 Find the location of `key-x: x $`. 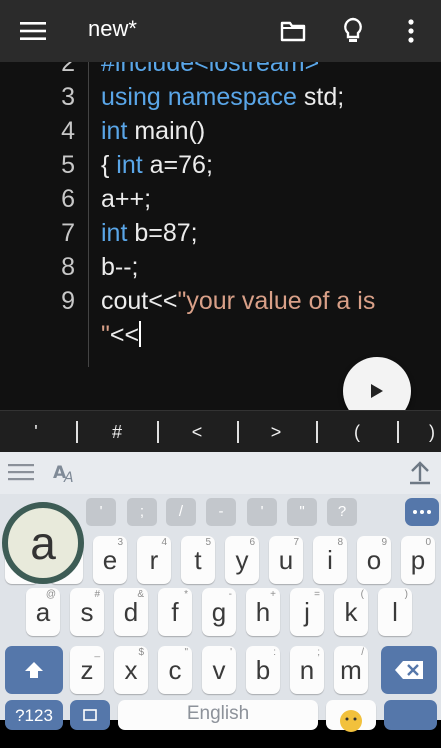

key-x: x $ is located at coordinates (131, 670).